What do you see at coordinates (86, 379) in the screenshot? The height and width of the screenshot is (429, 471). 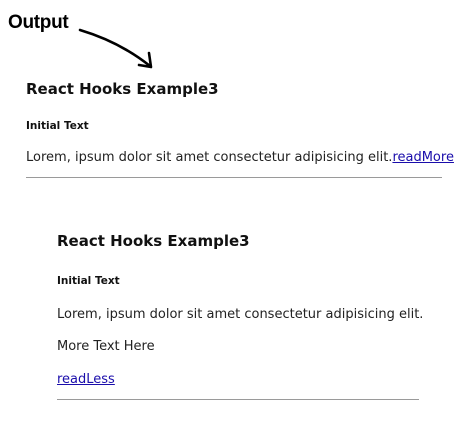 I see `read-less-link: readLess` at bounding box center [86, 379].